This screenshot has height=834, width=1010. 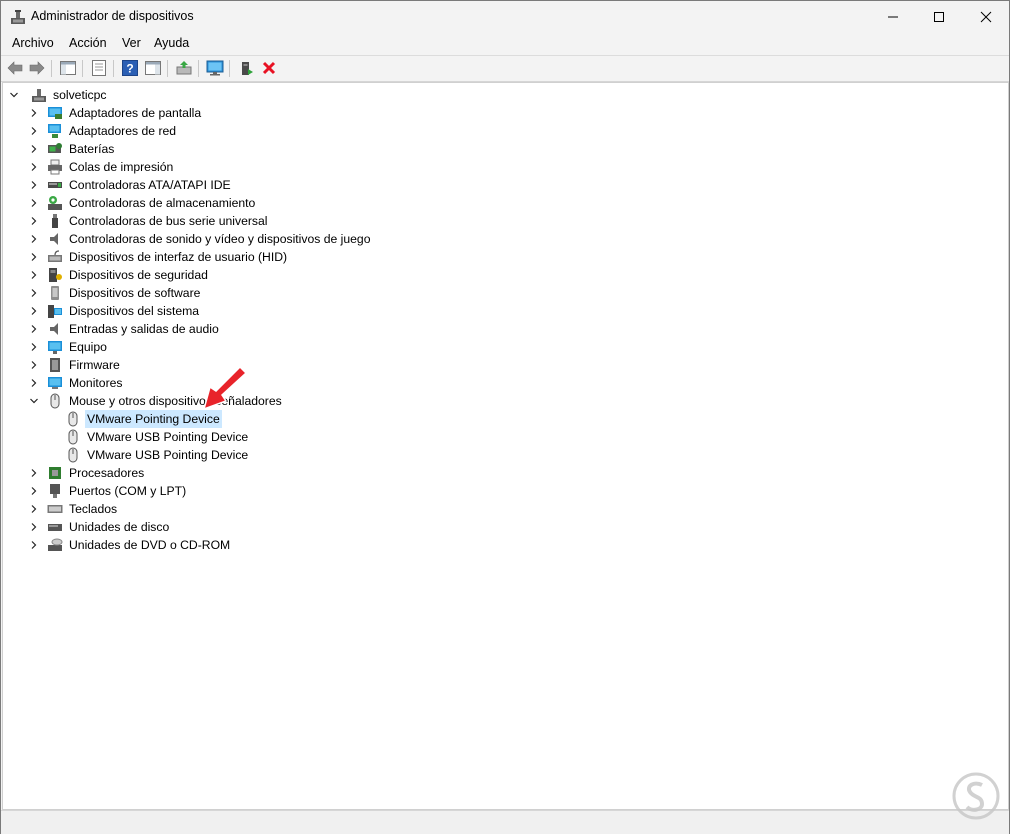 What do you see at coordinates (33, 43) in the screenshot?
I see `menu-archivo: Archivo` at bounding box center [33, 43].